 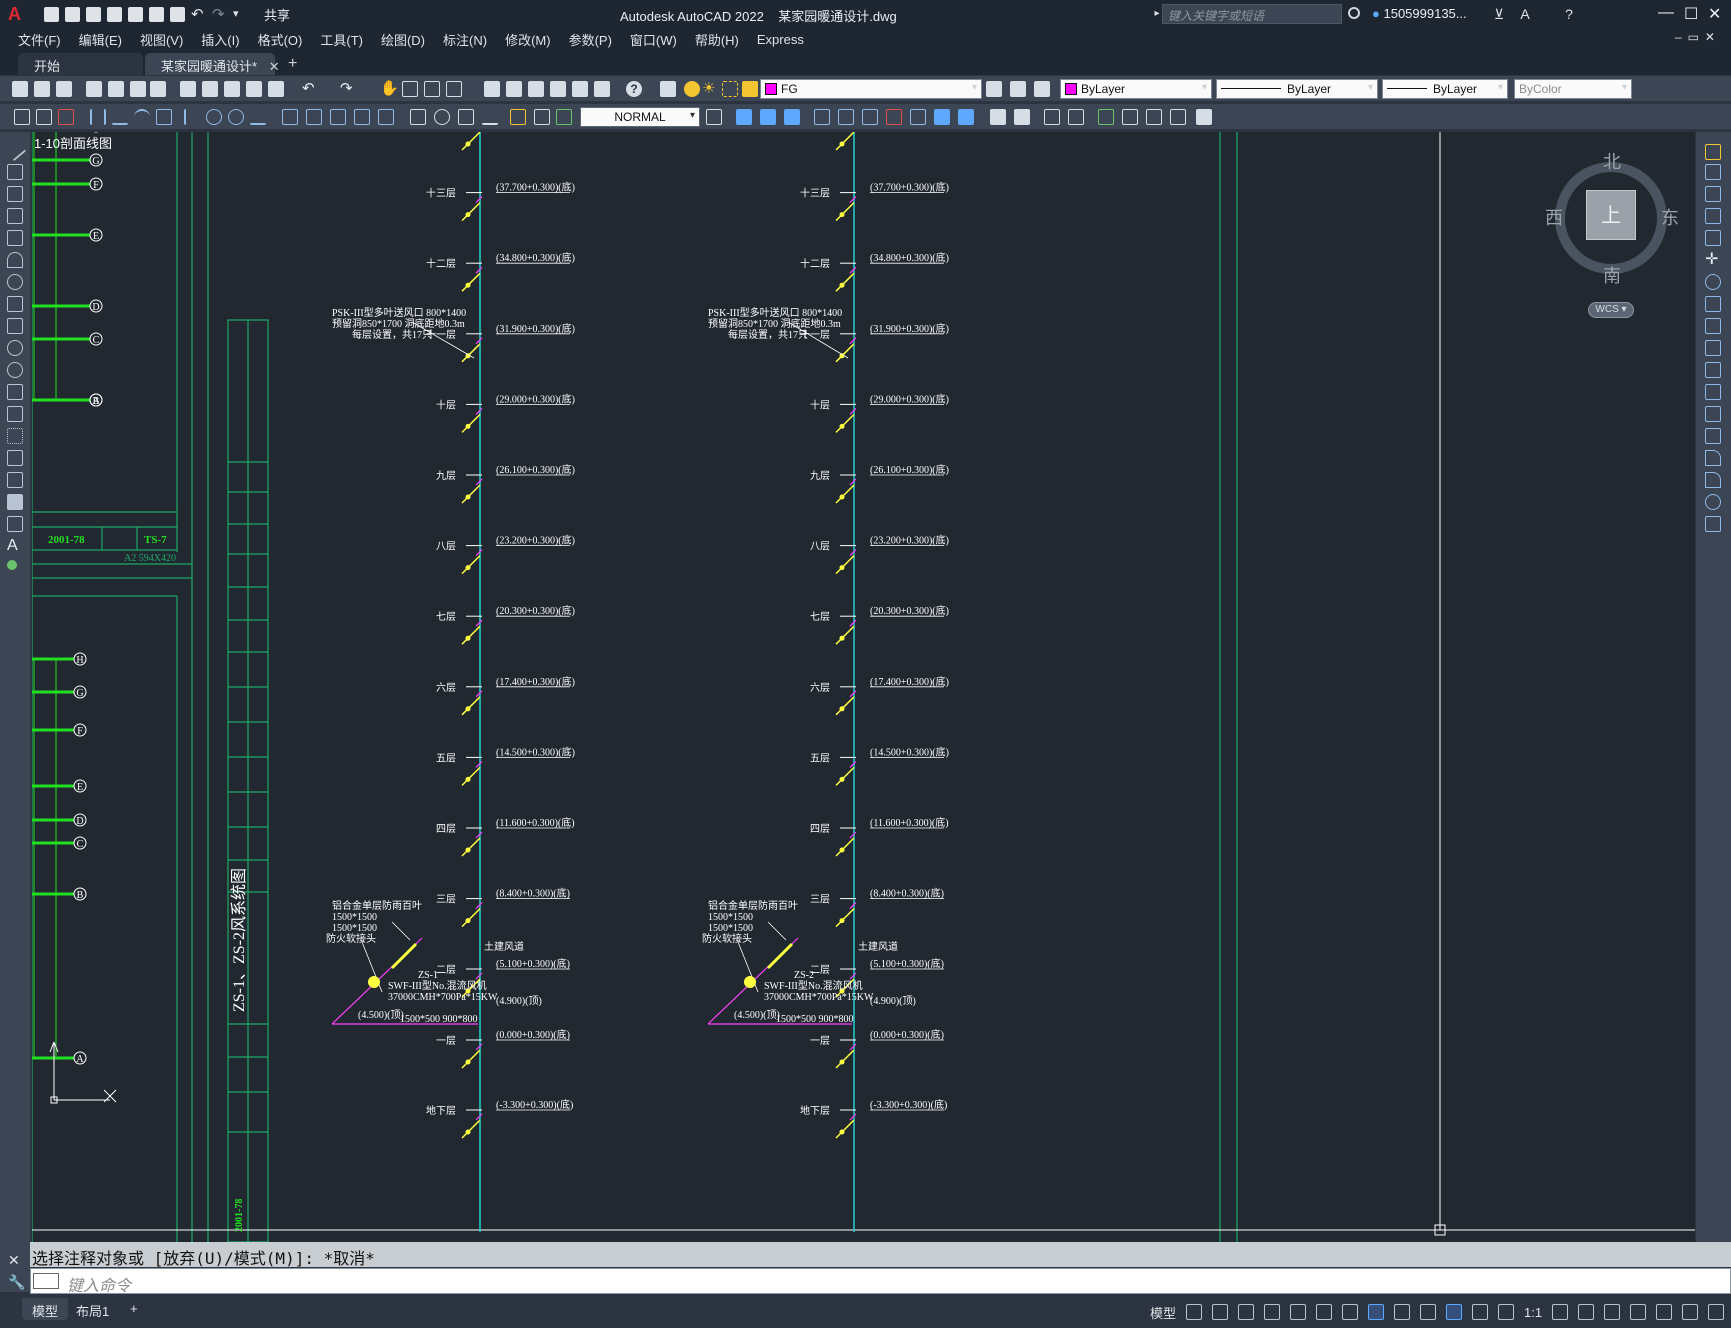 What do you see at coordinates (1163, 1312) in the screenshot?
I see `model-space-button: 模型` at bounding box center [1163, 1312].